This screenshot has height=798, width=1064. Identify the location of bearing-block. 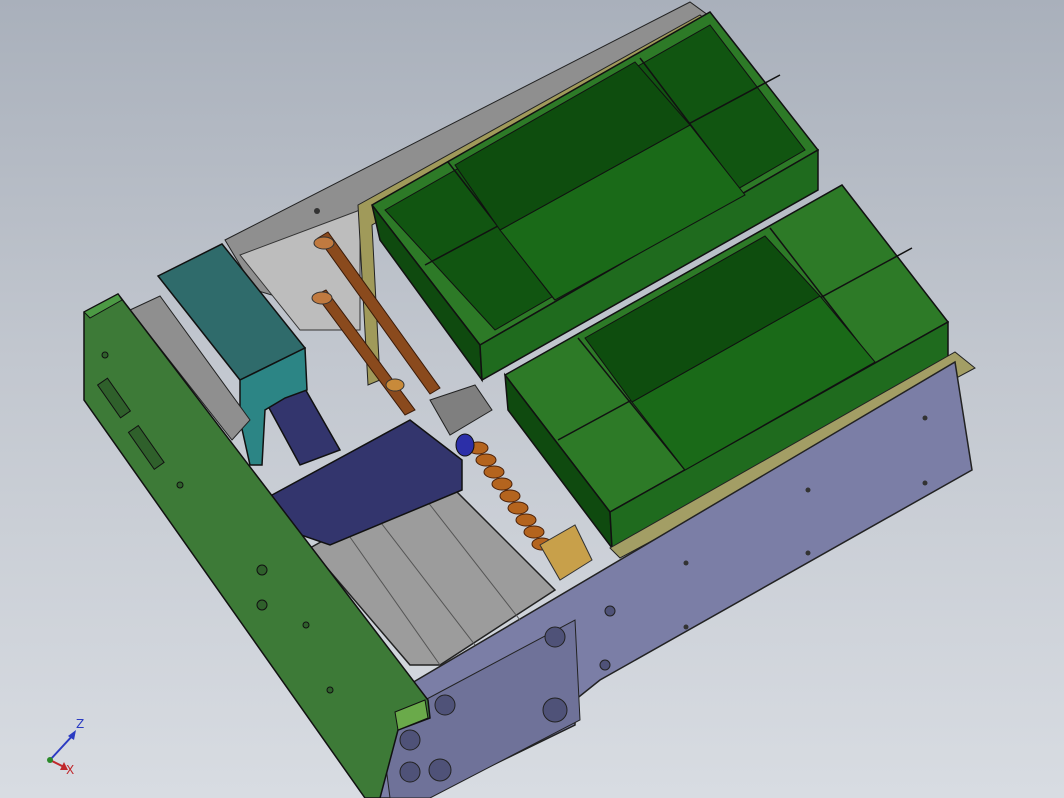
(461, 410).